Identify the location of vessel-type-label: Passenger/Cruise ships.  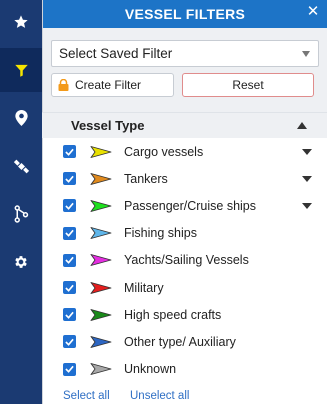
(190, 205).